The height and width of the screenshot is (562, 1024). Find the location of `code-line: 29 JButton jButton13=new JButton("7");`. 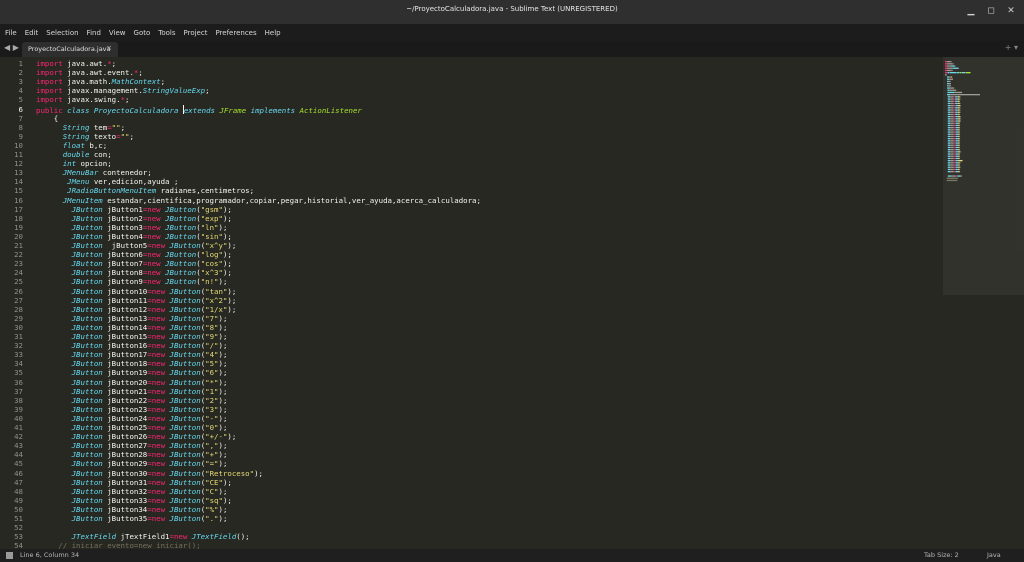

code-line: 29 JButton jButton13=new JButton("7"); is located at coordinates (470, 318).